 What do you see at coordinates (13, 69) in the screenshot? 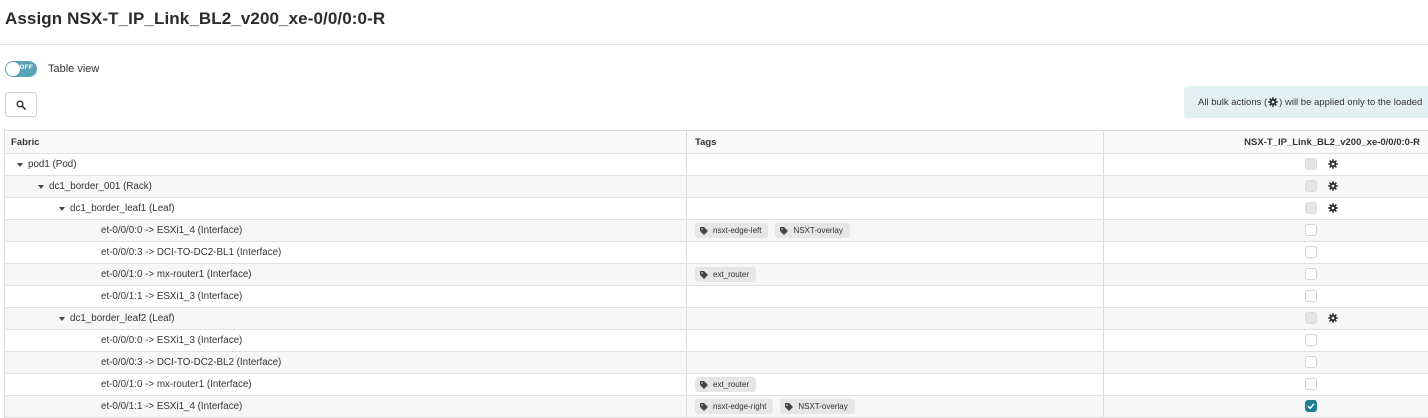
I see `toggle-knob` at bounding box center [13, 69].